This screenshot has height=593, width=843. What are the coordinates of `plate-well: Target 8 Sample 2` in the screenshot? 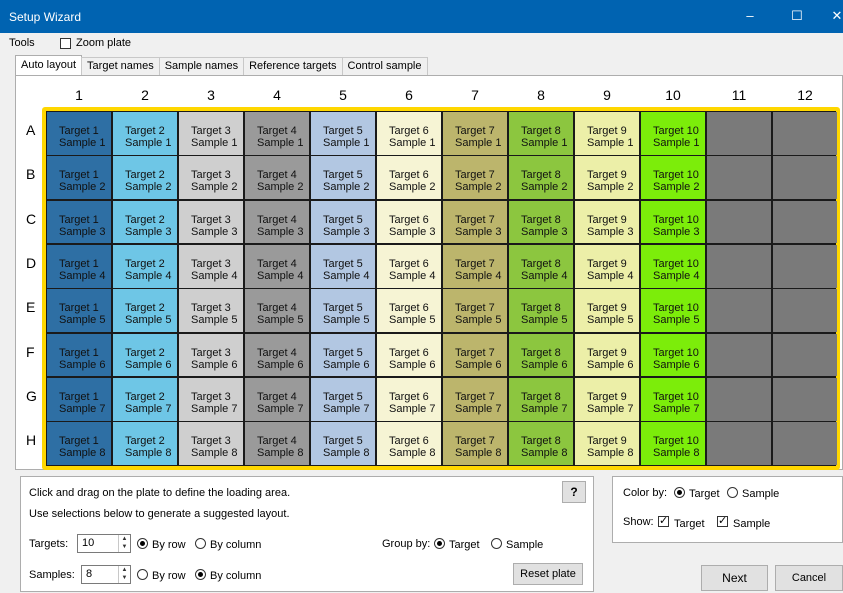 It's located at (541, 178).